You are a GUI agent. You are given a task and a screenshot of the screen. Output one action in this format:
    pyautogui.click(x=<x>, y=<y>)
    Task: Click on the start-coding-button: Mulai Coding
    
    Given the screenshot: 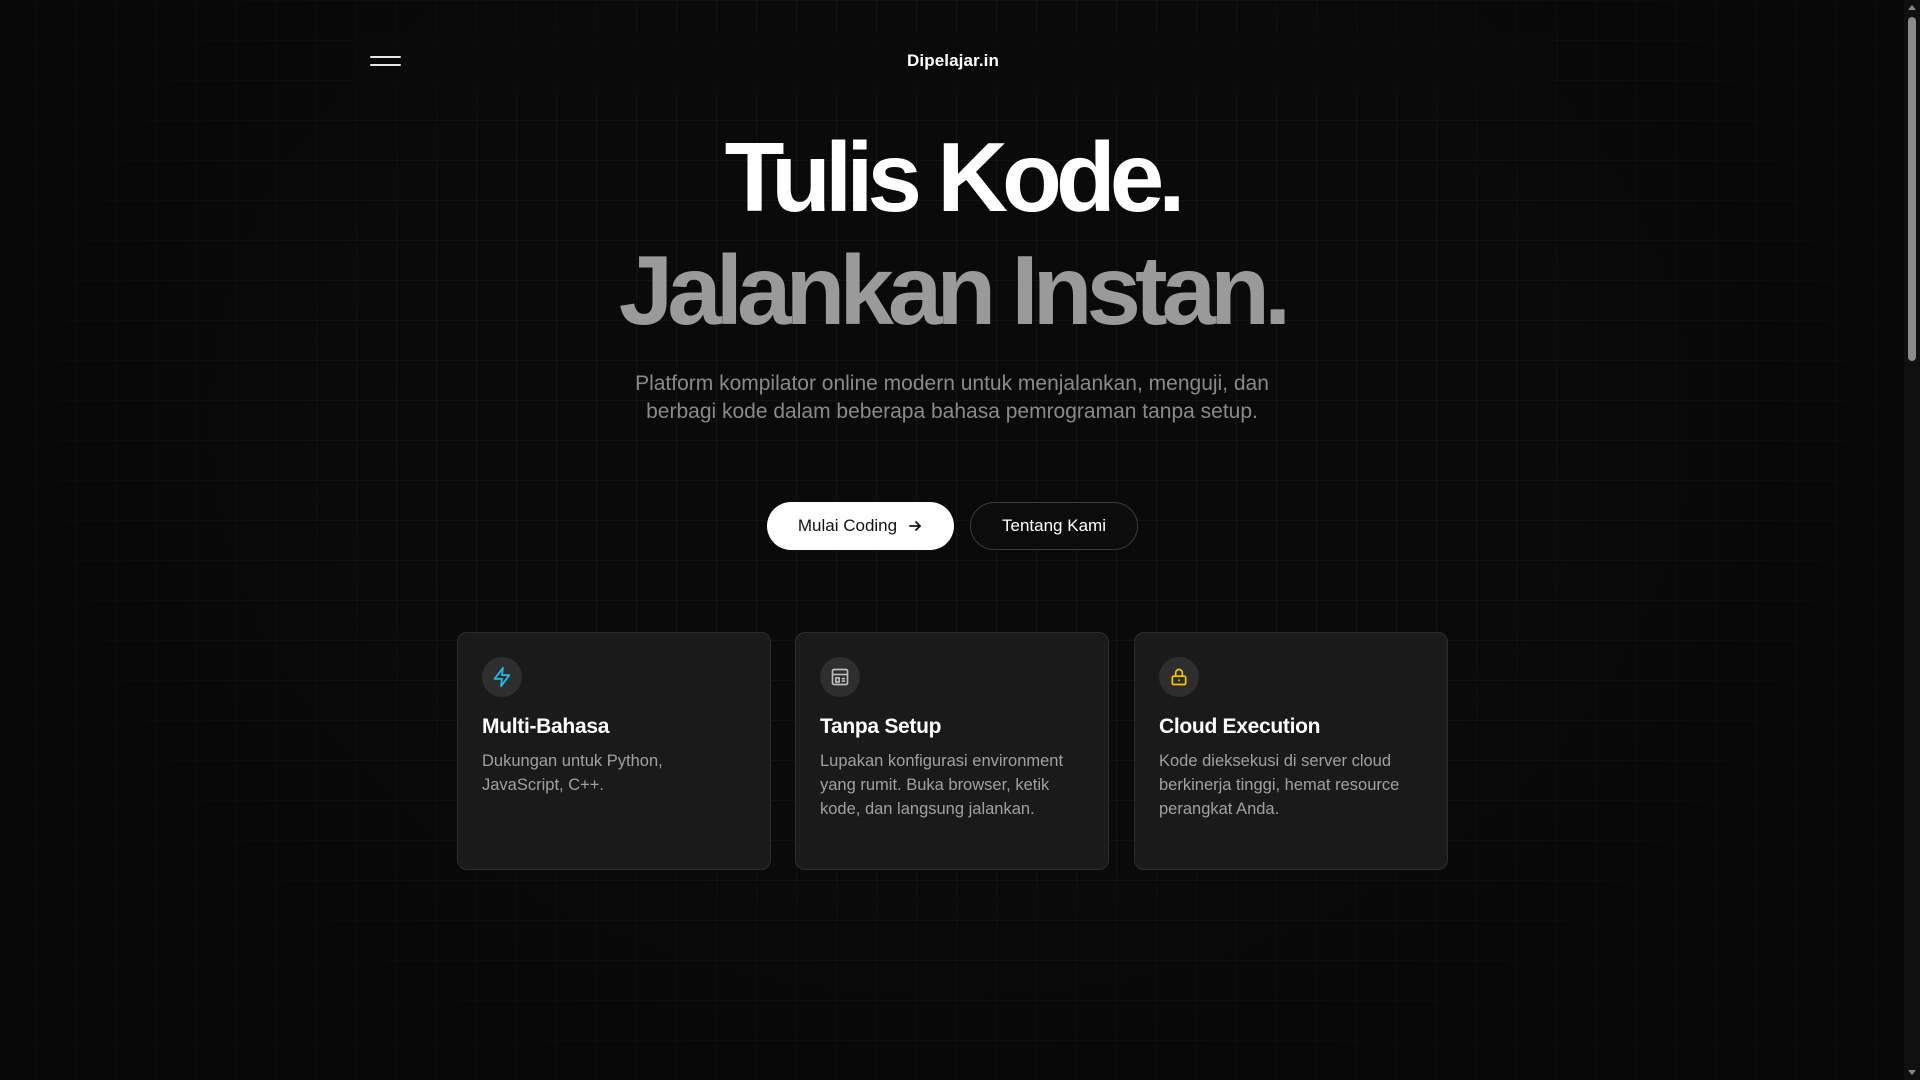 What is the action you would take?
    pyautogui.click(x=860, y=526)
    